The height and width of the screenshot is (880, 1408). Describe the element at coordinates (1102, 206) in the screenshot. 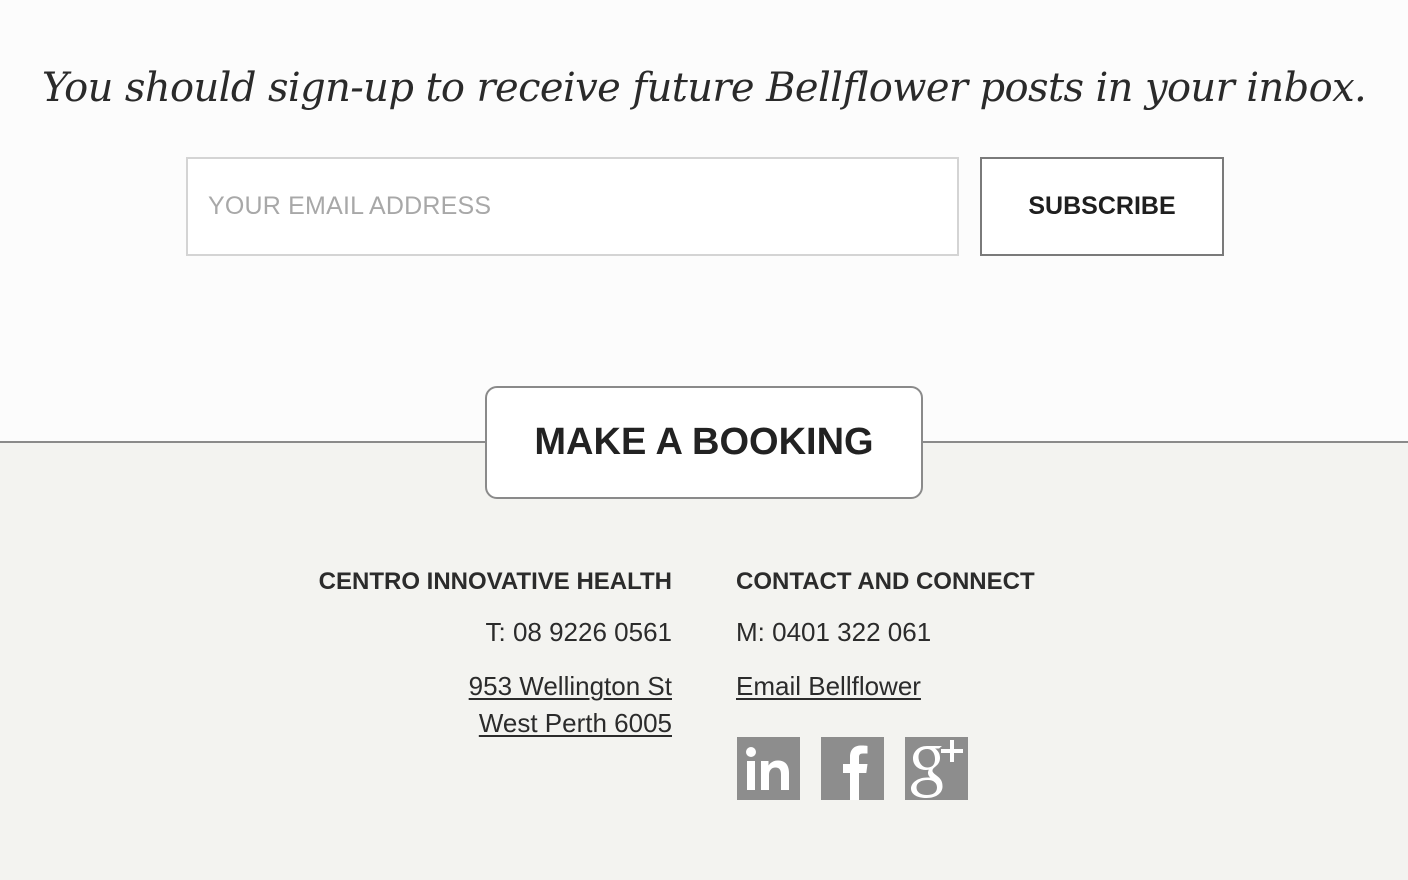

I see `subscribe-button: SUBSCRIBE` at that location.